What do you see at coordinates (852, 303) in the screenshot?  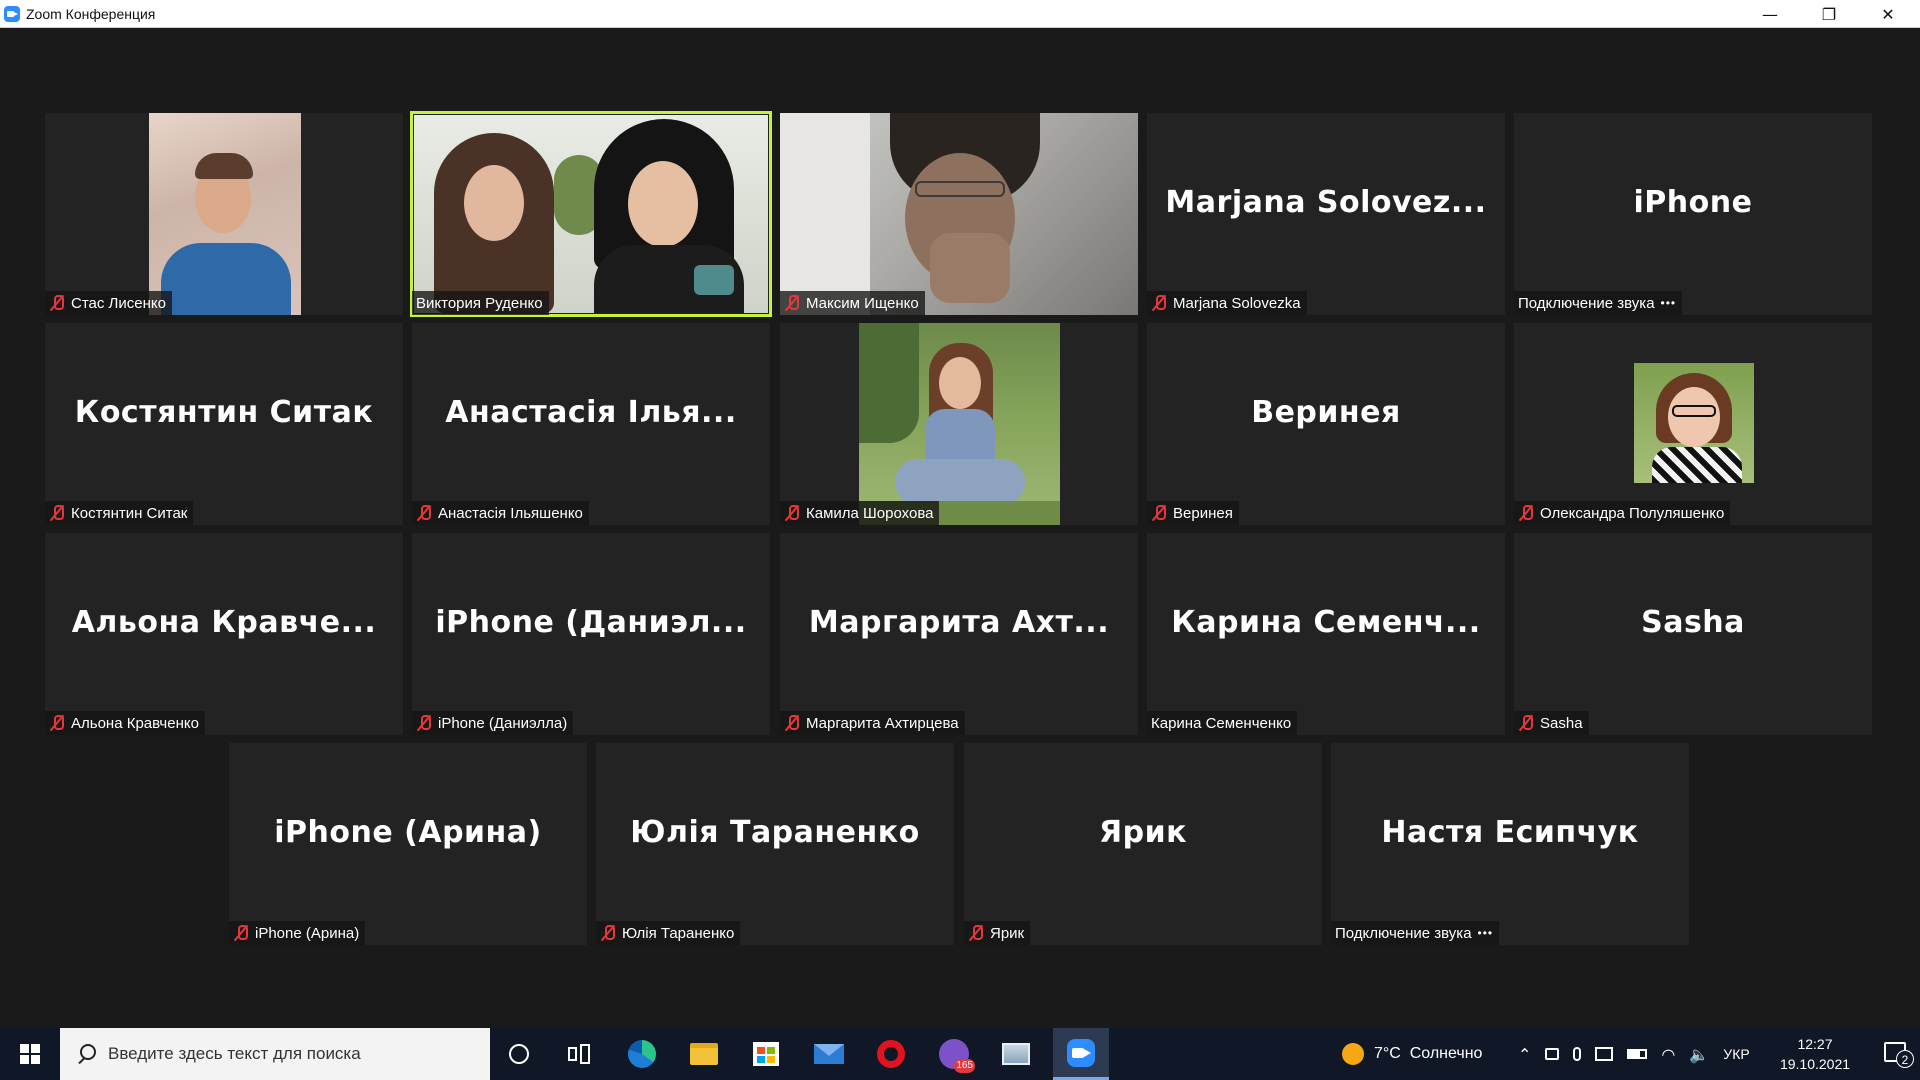 I see `participant-name-label: Максим Ищенко` at bounding box center [852, 303].